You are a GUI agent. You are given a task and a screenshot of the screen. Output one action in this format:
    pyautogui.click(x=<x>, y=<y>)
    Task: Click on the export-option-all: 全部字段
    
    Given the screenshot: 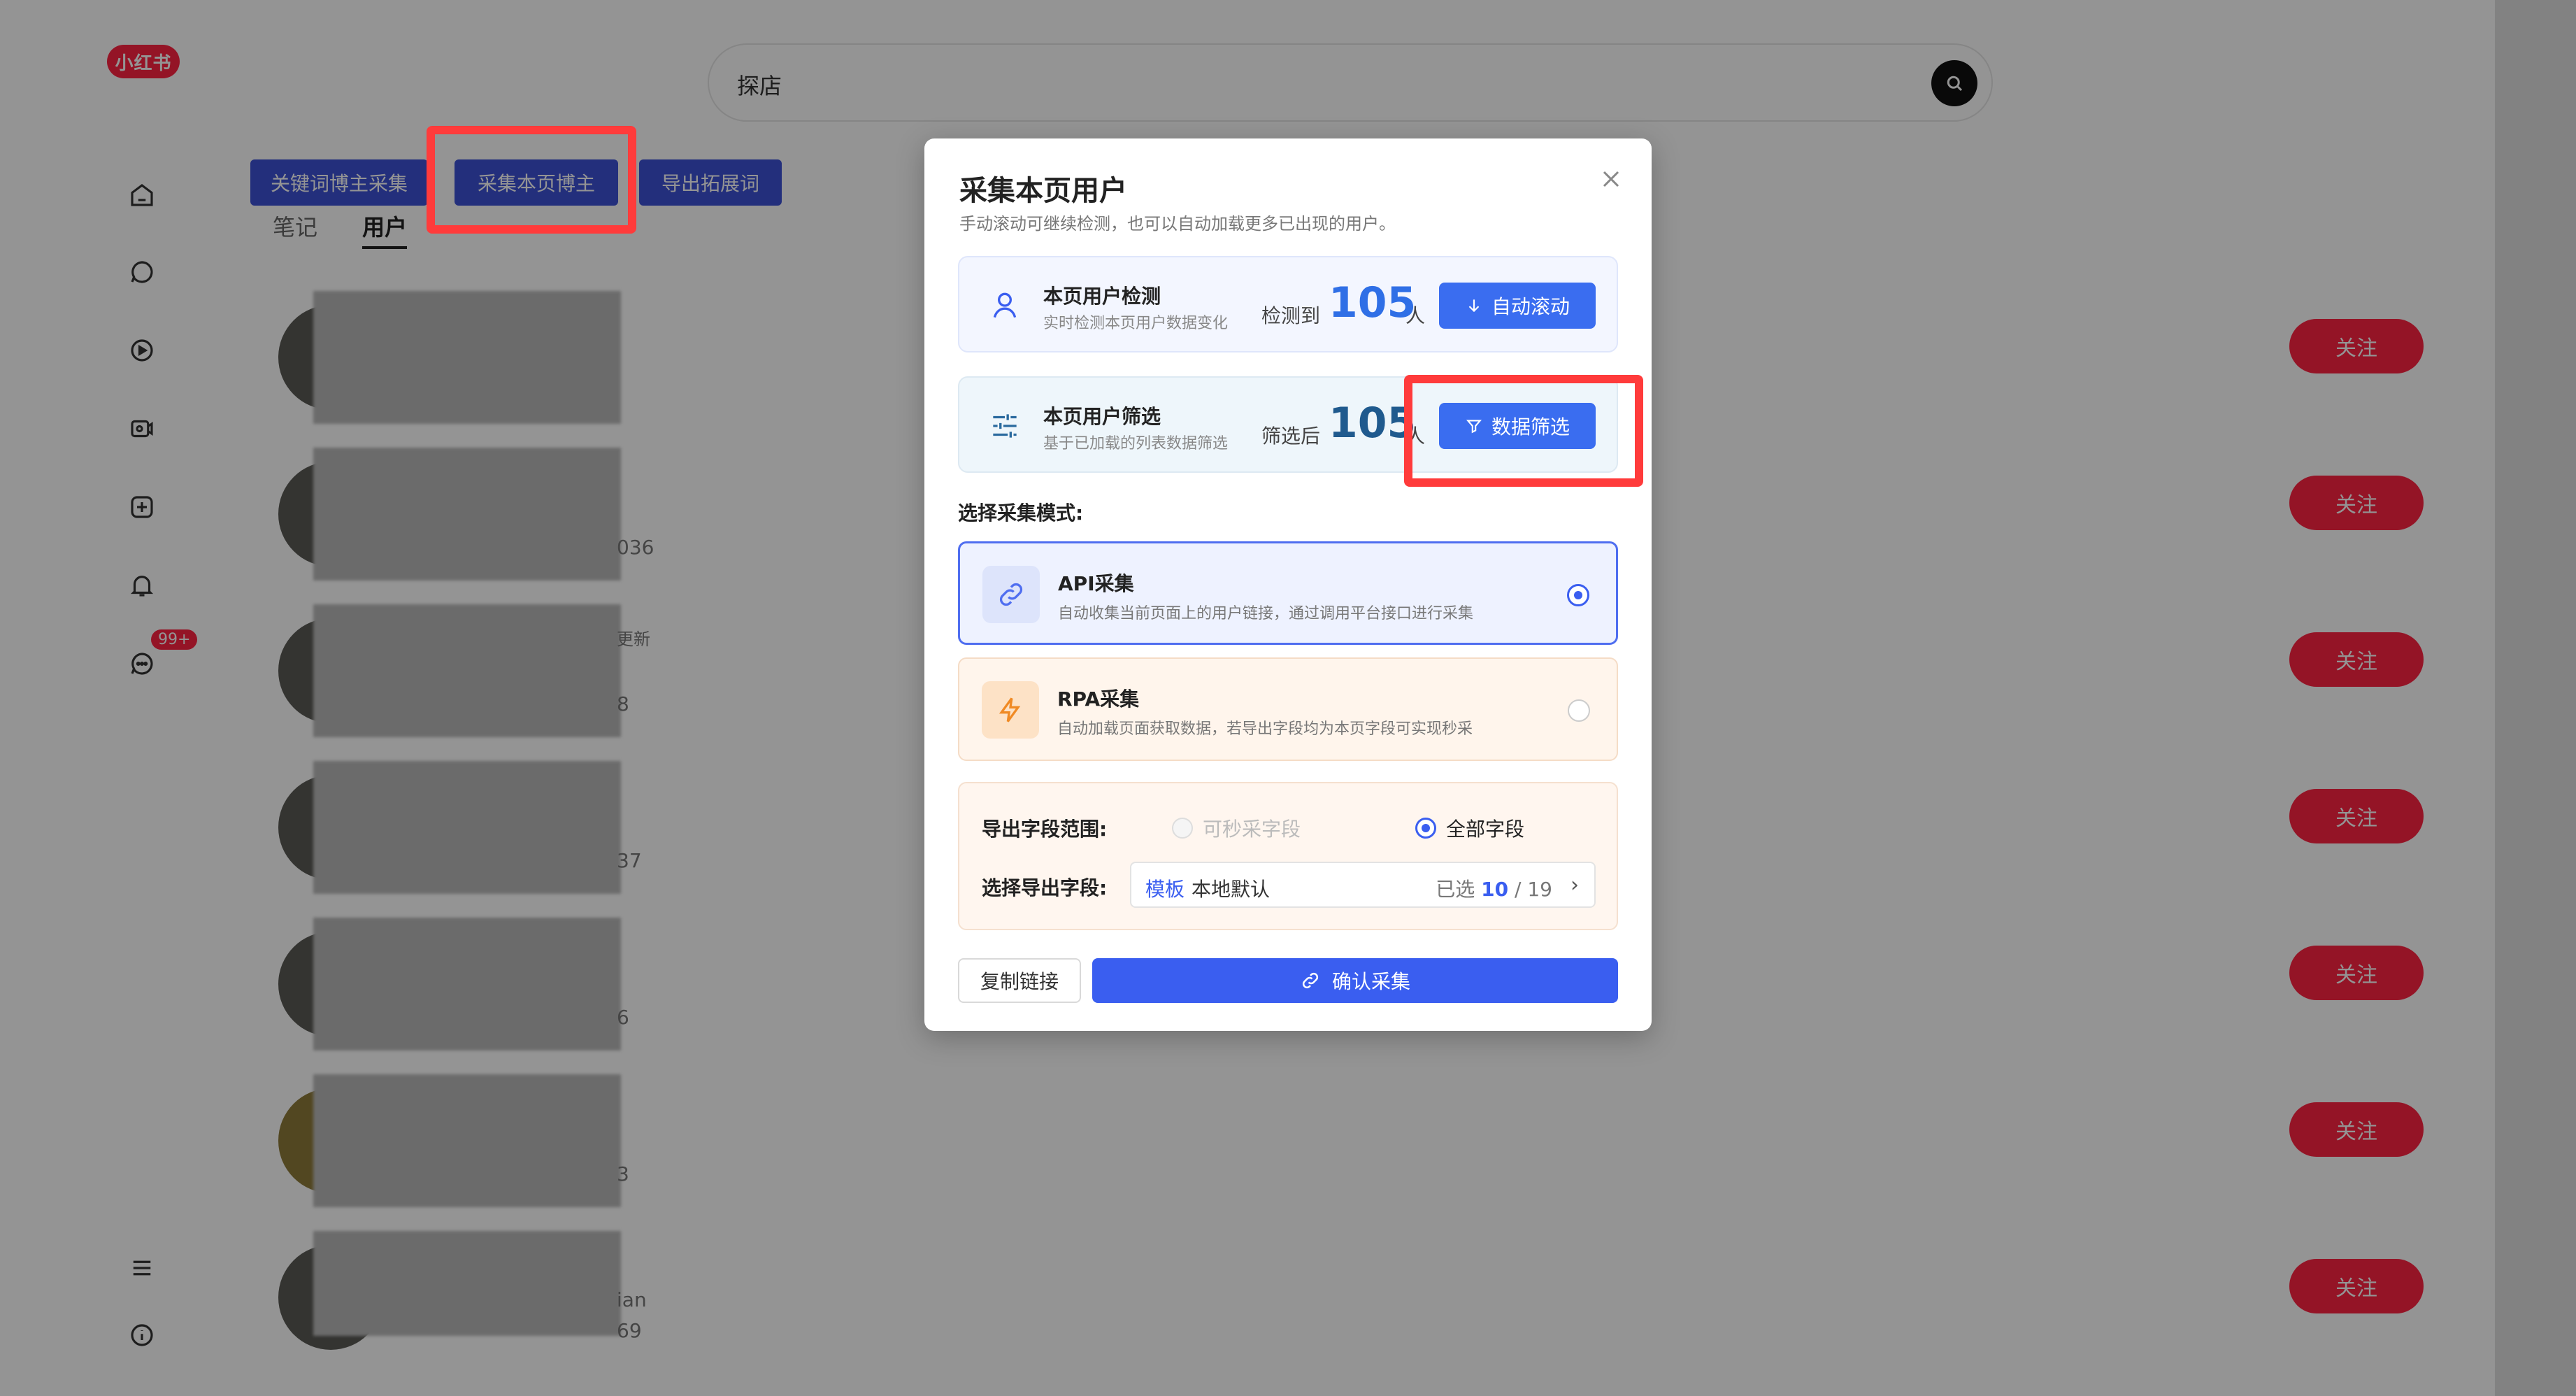 What is the action you would take?
    pyautogui.click(x=1469, y=828)
    